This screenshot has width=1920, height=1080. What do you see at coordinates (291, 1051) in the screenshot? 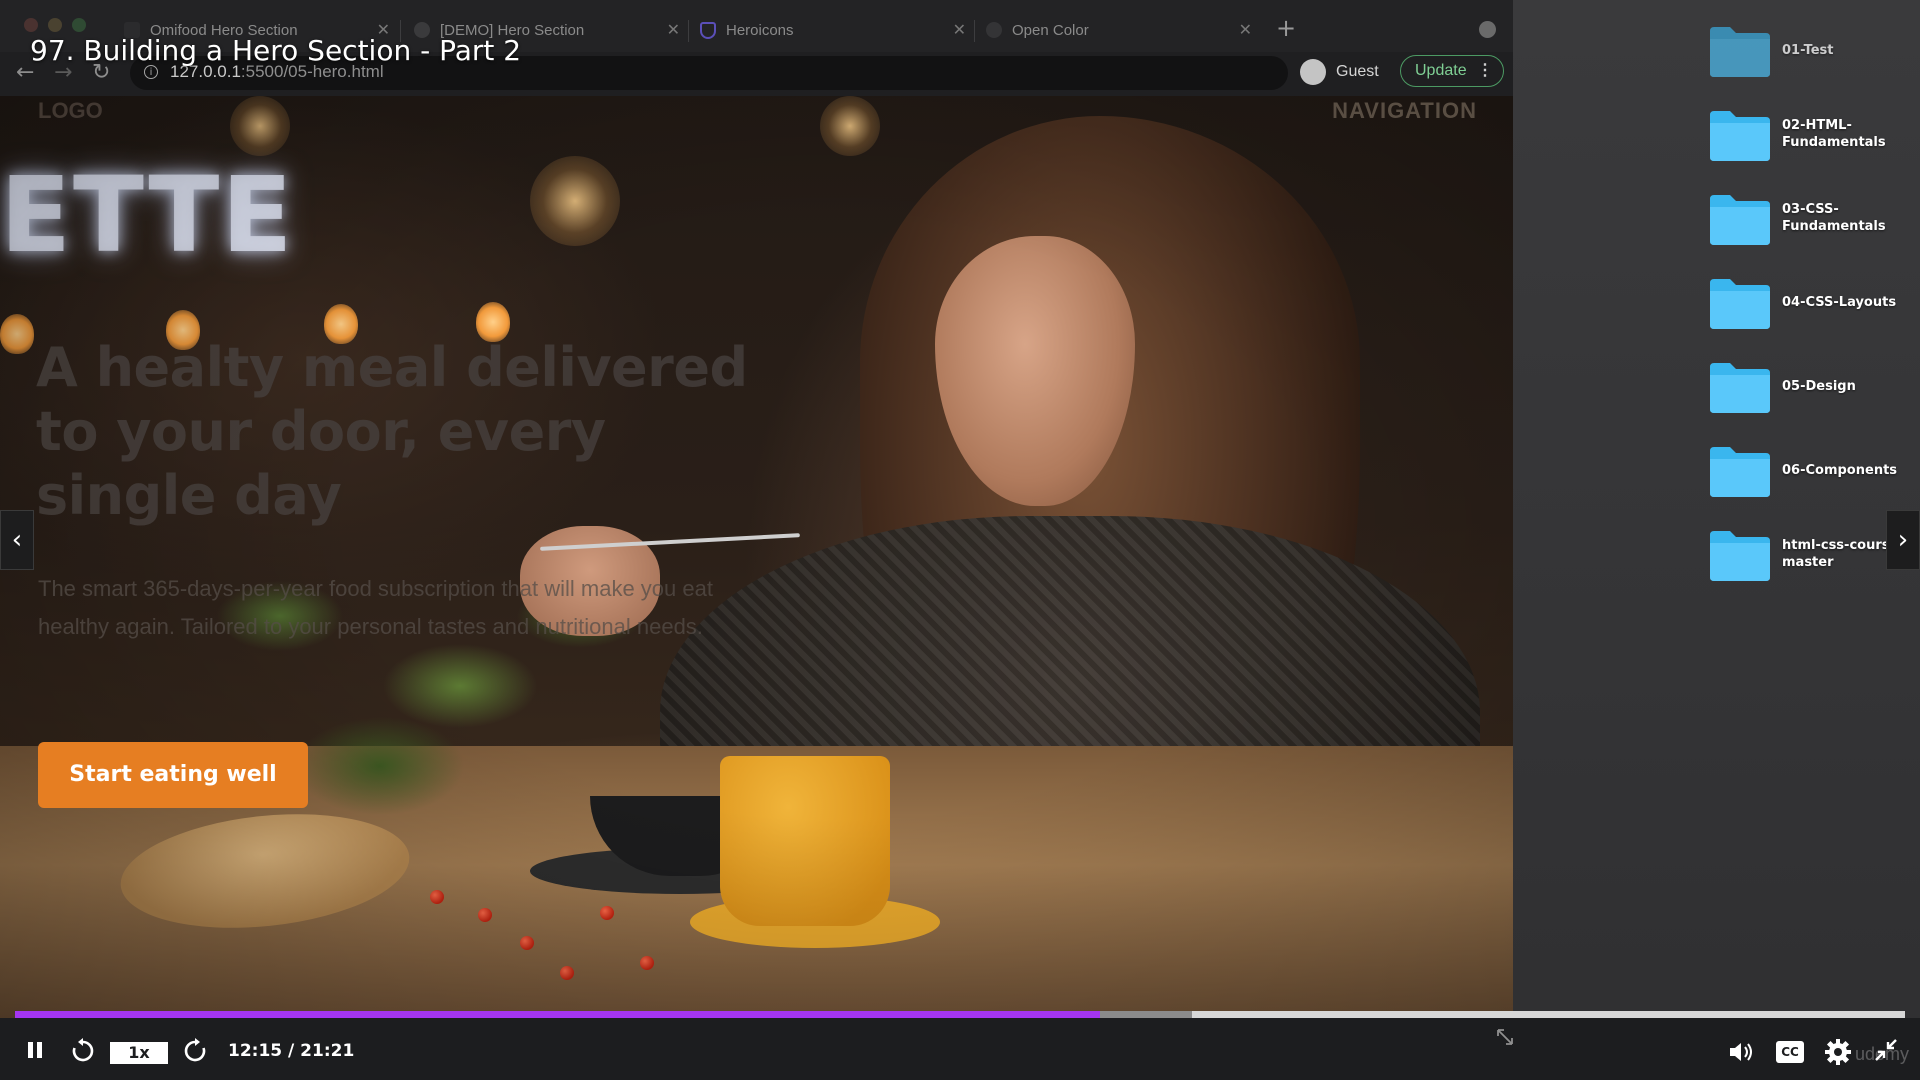
I see `time-display: 12:15 / 21:21` at bounding box center [291, 1051].